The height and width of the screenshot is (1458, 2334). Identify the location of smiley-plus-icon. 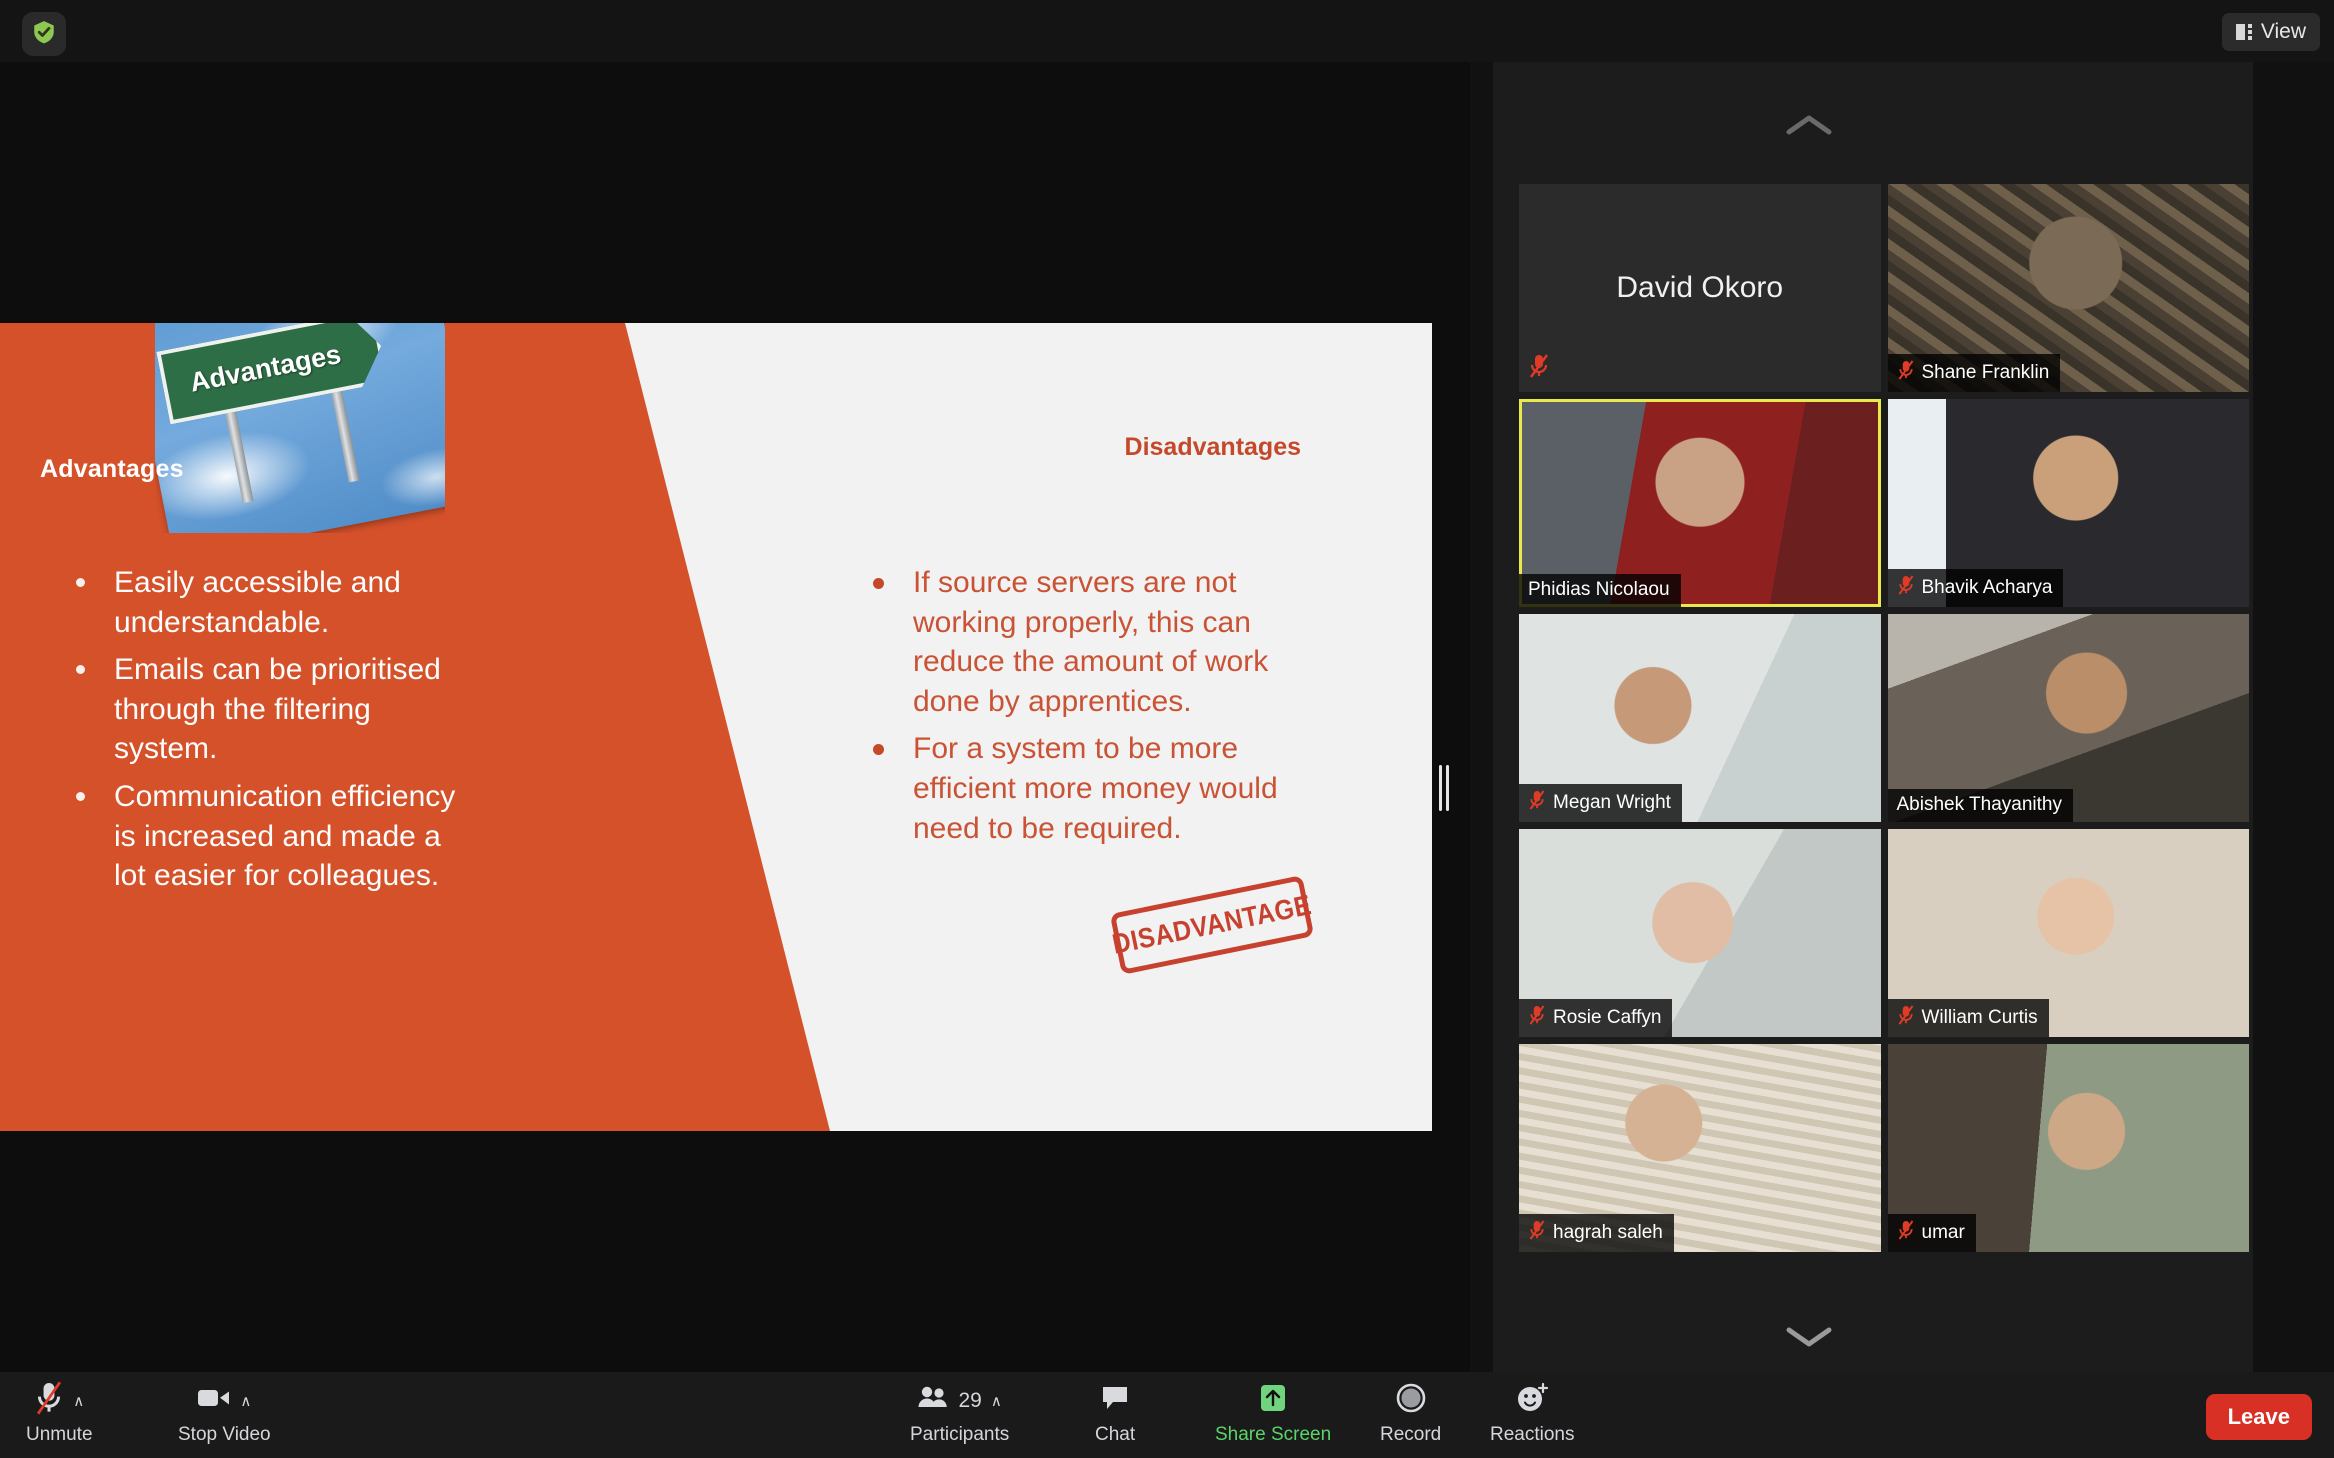
(1532, 1401).